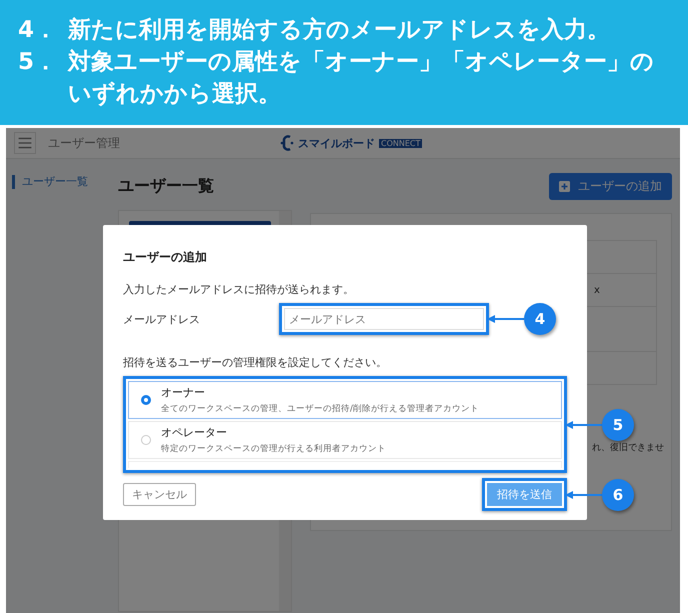 This screenshot has height=613, width=688. I want to click on instruction-text: 対象ユーザーの属性を「オーナー」「オペレーター」のいずれかから選択。, so click(361, 78).